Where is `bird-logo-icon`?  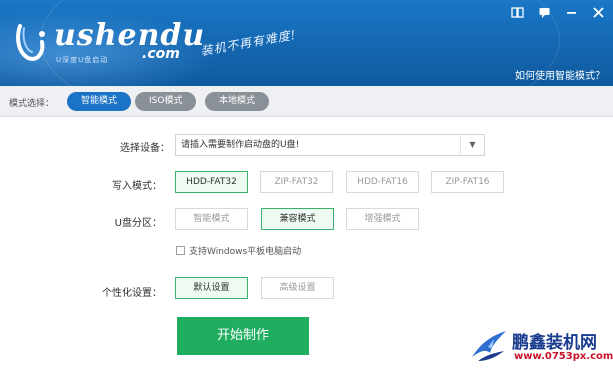 bird-logo-icon is located at coordinates (489, 346).